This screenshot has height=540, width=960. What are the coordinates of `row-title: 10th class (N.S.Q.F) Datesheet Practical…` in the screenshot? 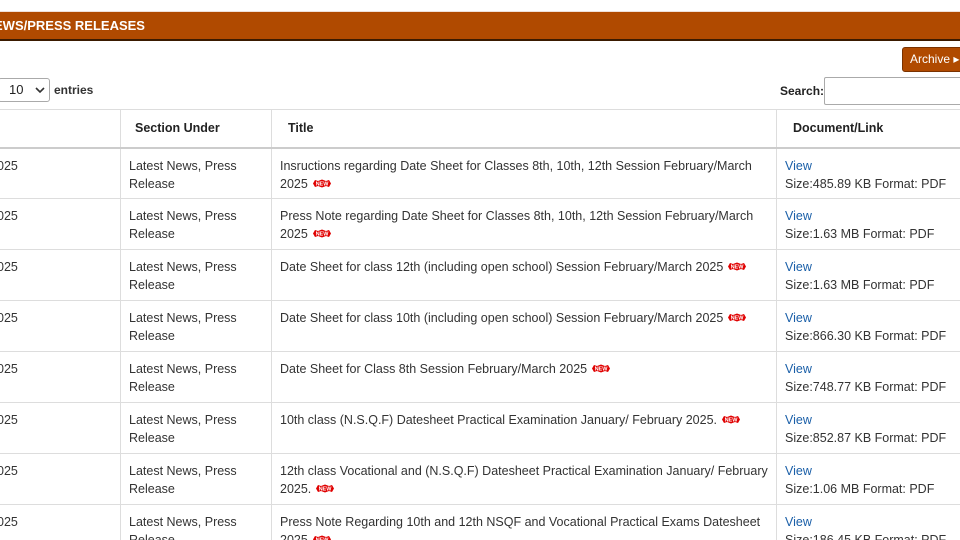 It's located at (498, 420).